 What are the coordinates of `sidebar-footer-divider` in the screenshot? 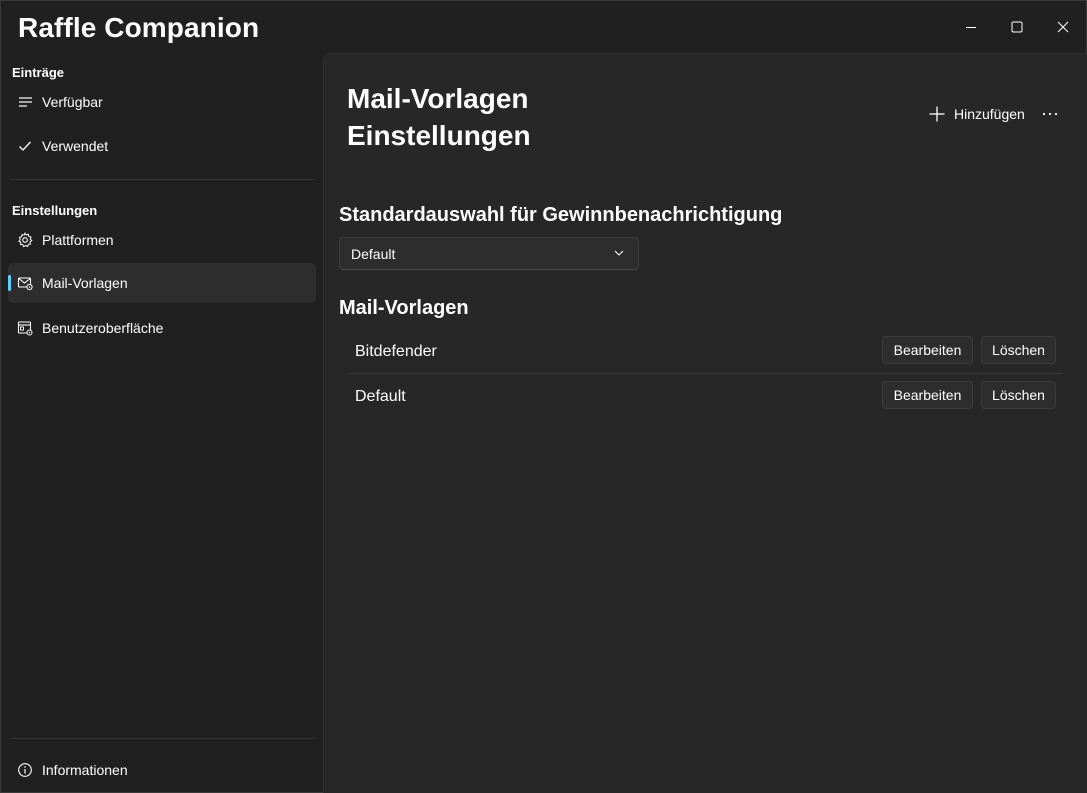 It's located at (162, 738).